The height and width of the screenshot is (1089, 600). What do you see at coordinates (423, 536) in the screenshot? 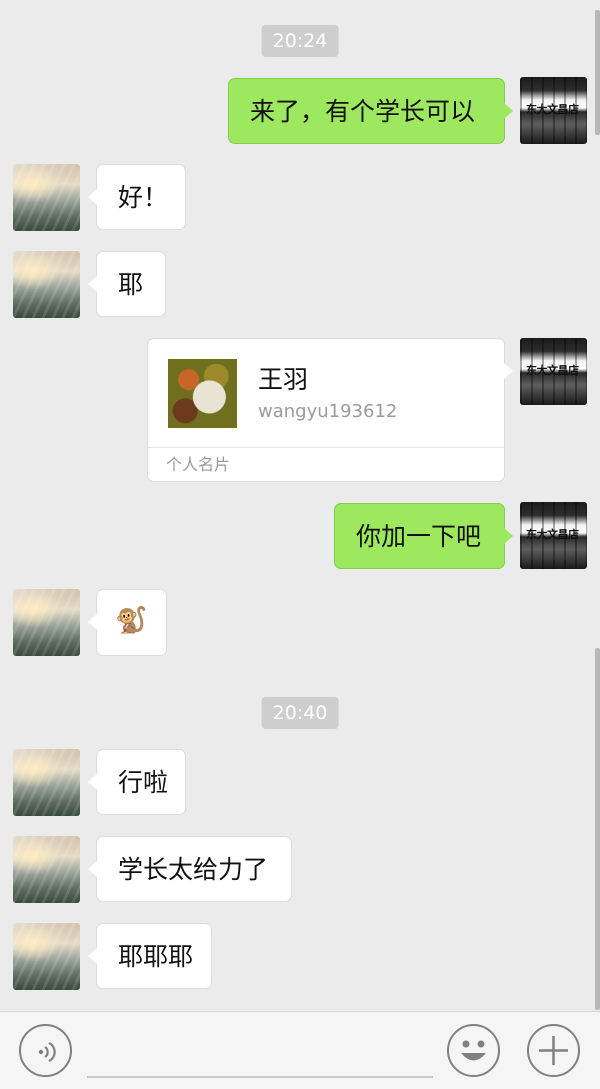
I see `outgoing-message-bubble: 你加一下吧` at bounding box center [423, 536].